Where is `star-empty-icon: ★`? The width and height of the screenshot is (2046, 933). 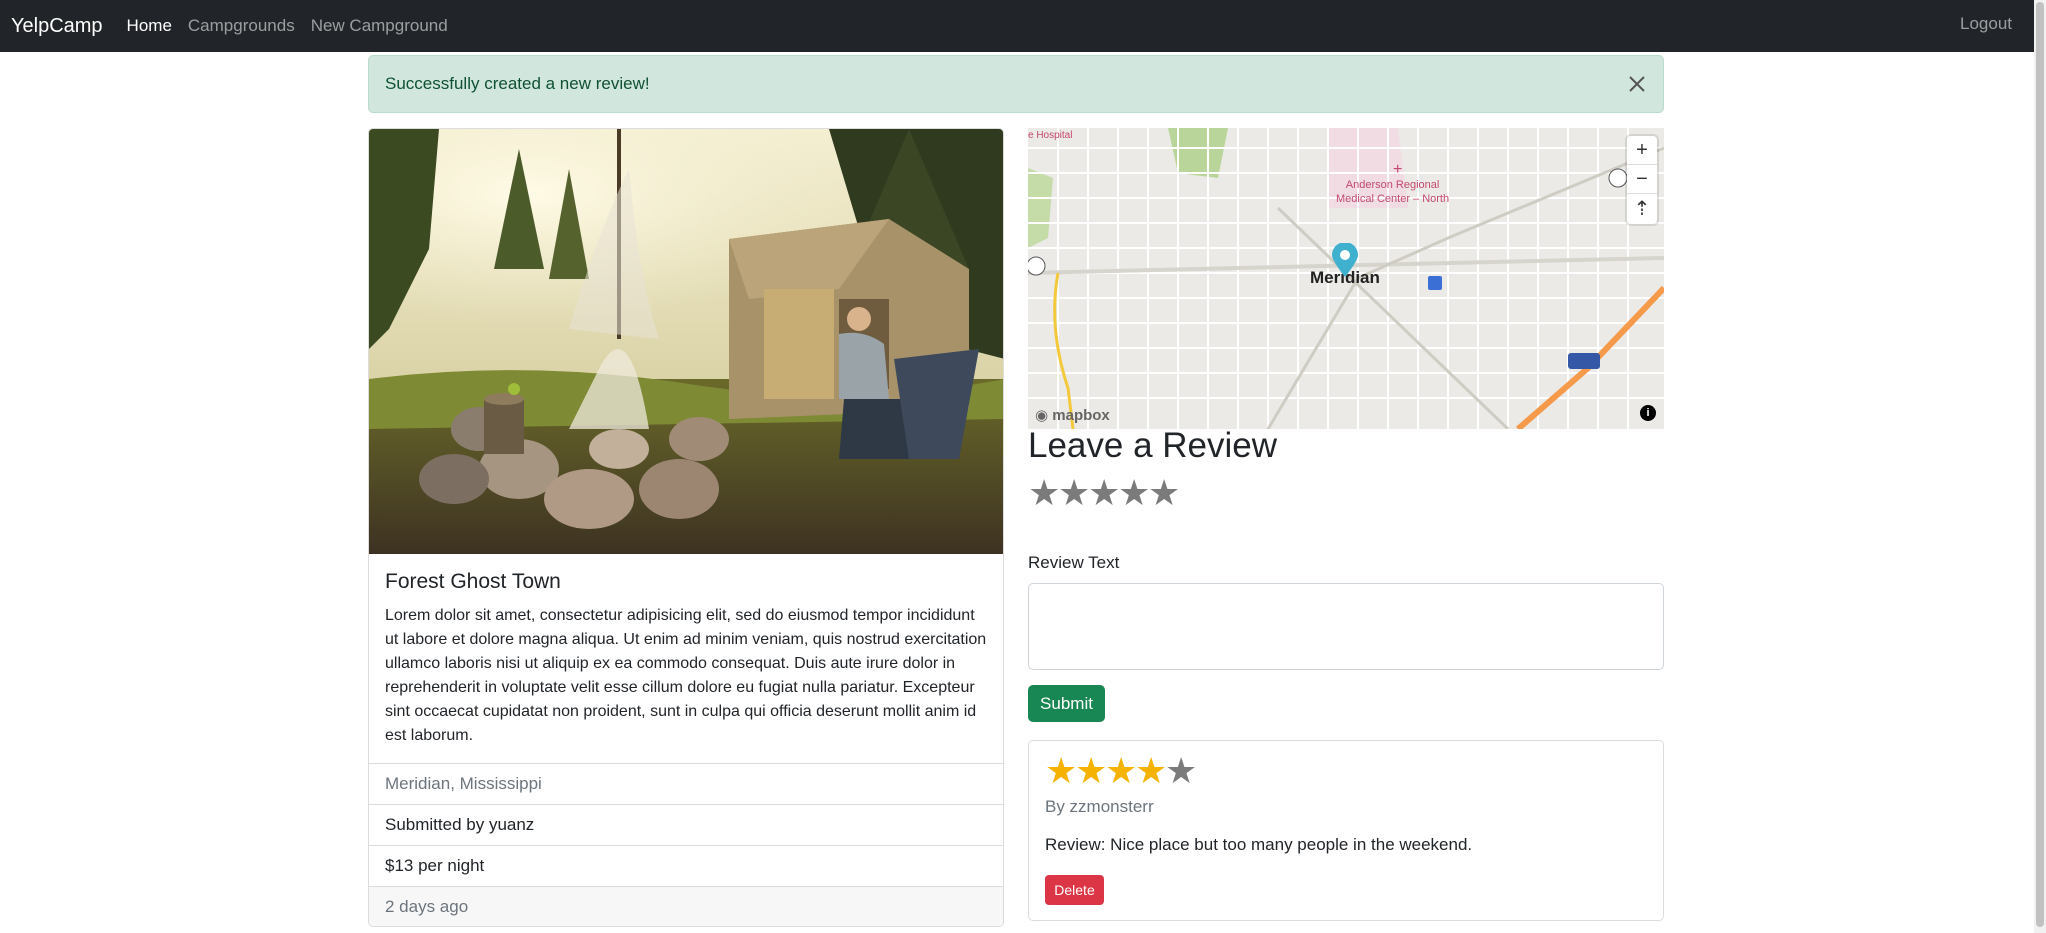
star-empty-icon: ★ is located at coordinates (1181, 770).